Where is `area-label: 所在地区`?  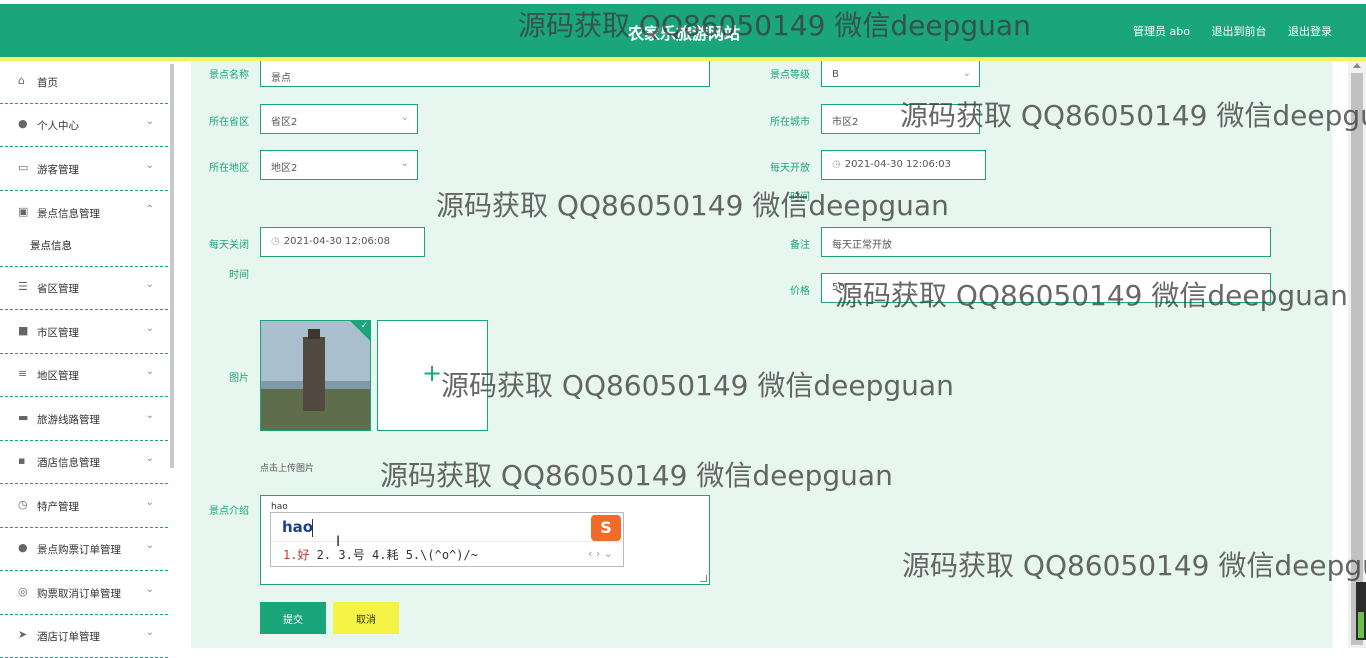 area-label: 所在地区 is located at coordinates (229, 168).